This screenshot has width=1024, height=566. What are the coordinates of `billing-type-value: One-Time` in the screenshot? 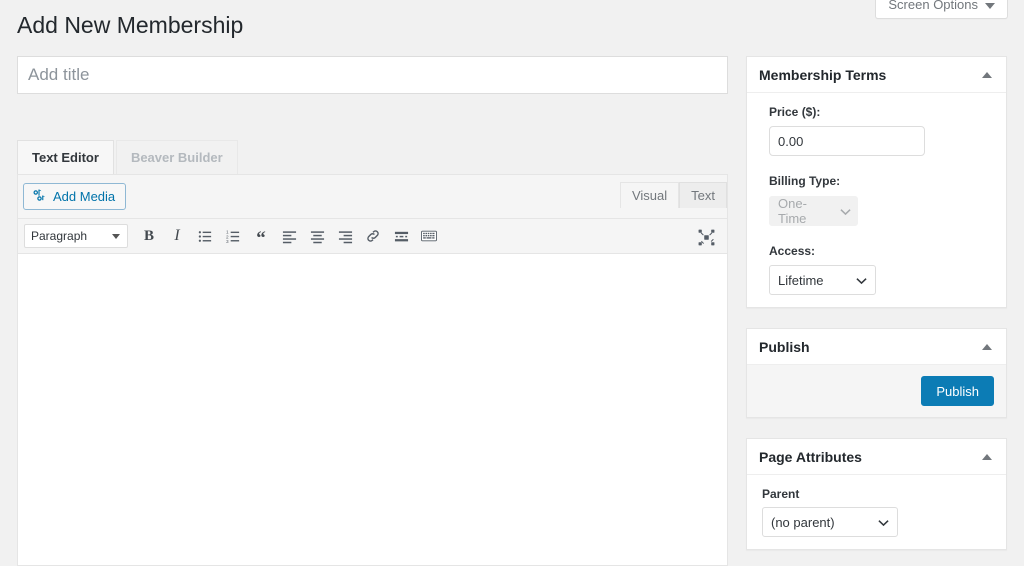 It's located at (792, 211).